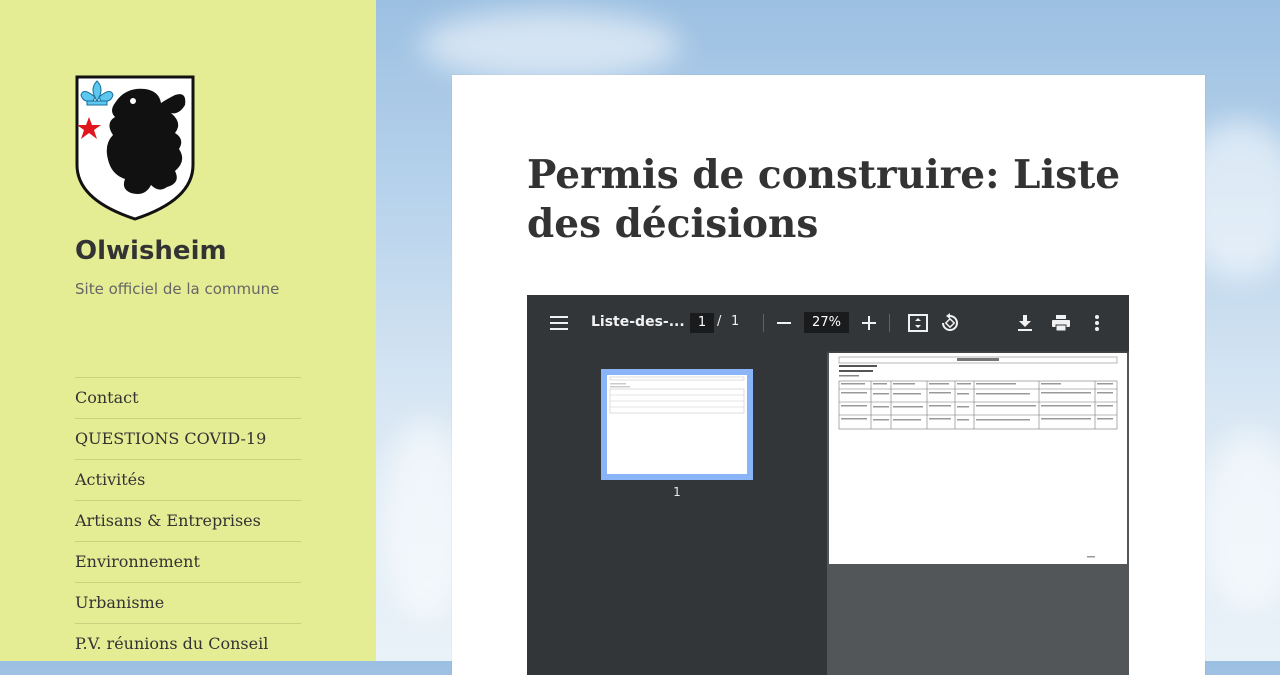  Describe the element at coordinates (151, 251) in the screenshot. I see `site-title: Olwisheim` at that location.